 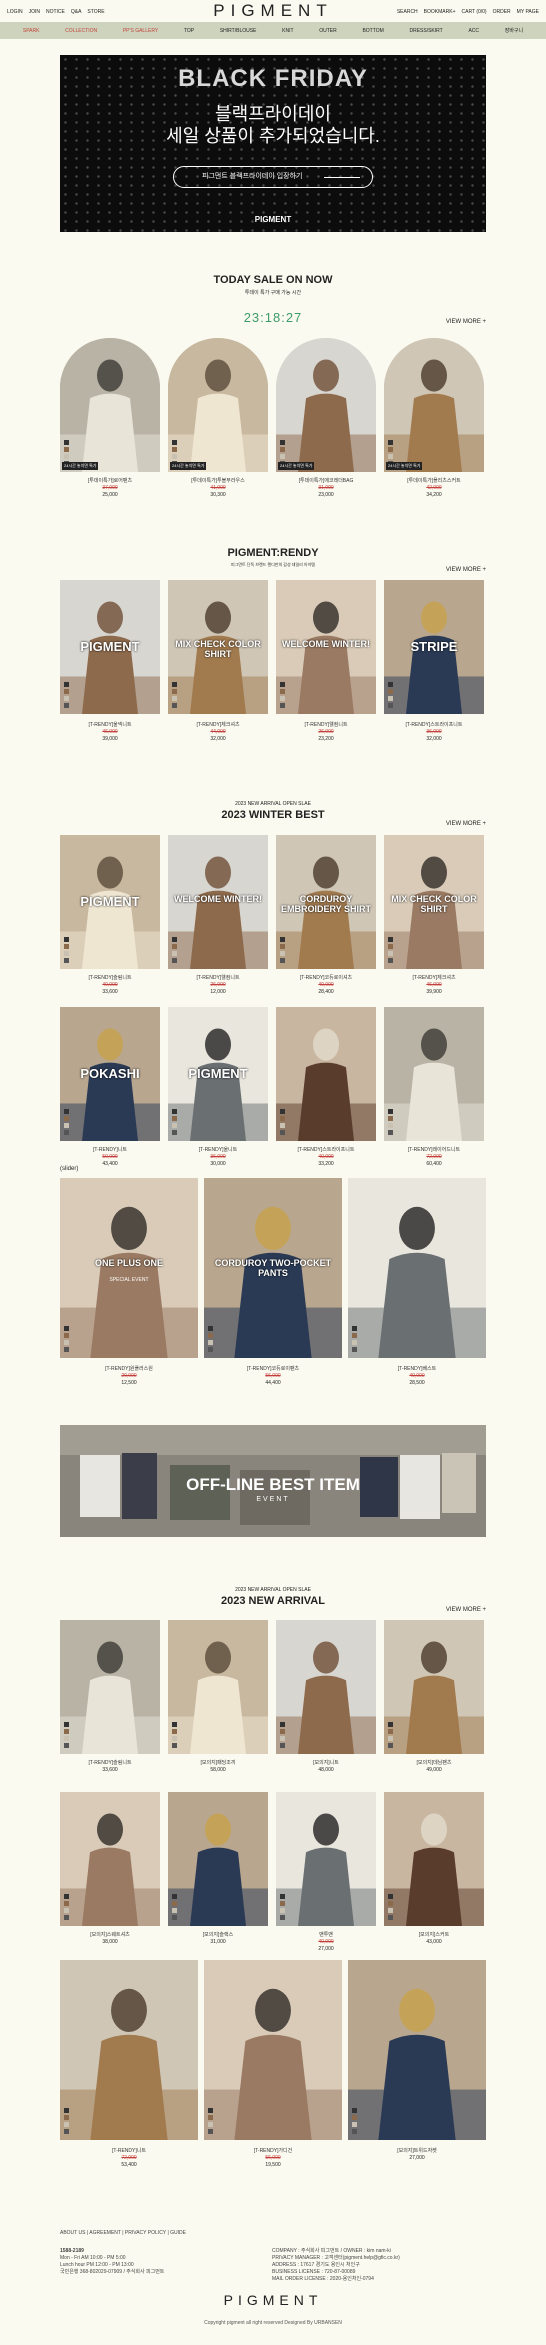 I want to click on today-view-more-link: VIEW MORE +, so click(x=466, y=322).